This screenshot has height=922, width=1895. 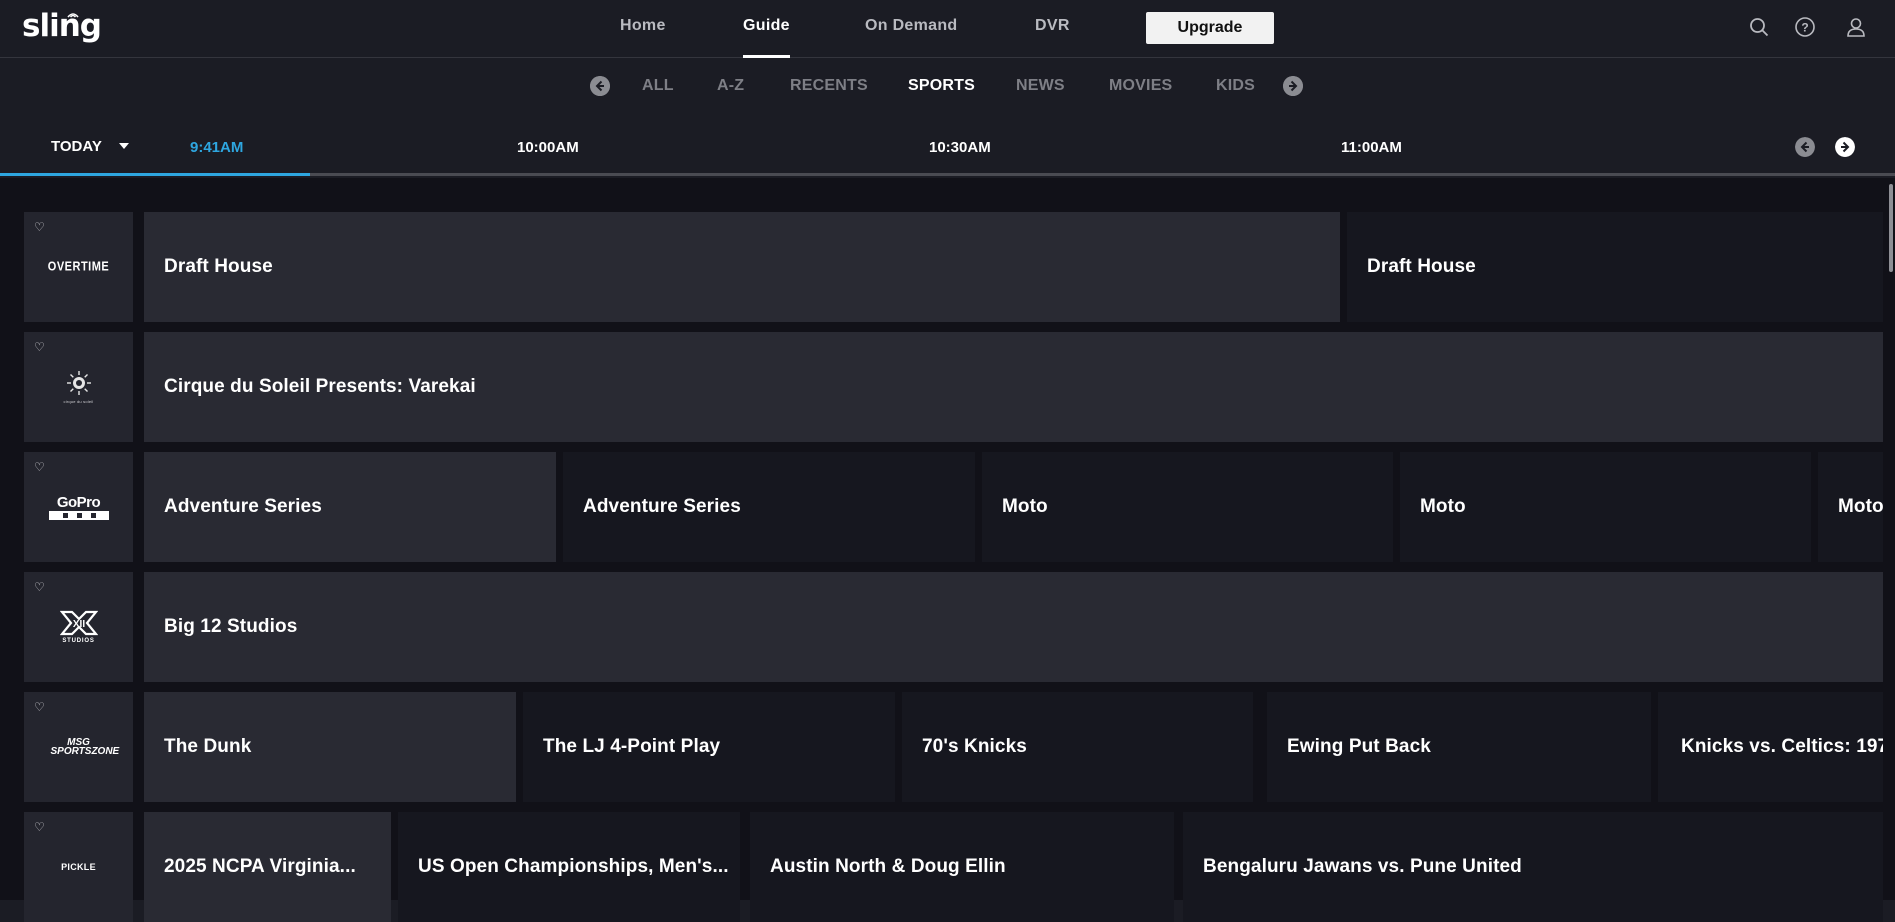 What do you see at coordinates (941, 86) in the screenshot?
I see `category-sports: SPORTS` at bounding box center [941, 86].